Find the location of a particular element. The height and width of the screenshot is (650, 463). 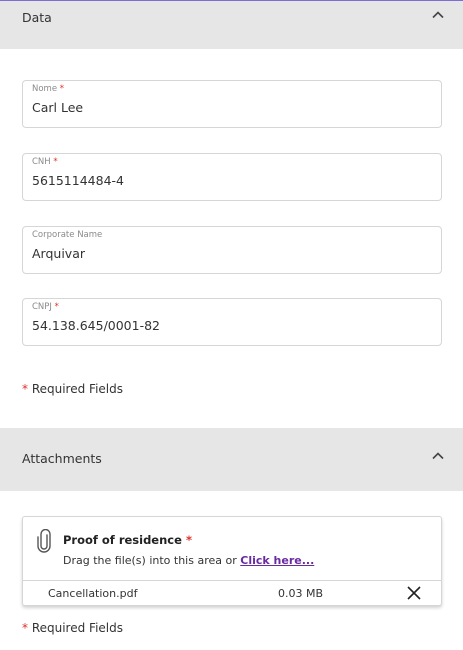

data-section-header: Data is located at coordinates (231, 24).